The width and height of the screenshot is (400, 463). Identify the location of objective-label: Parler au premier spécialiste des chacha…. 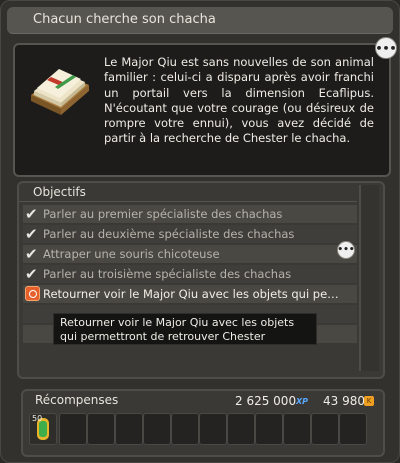
(163, 214).